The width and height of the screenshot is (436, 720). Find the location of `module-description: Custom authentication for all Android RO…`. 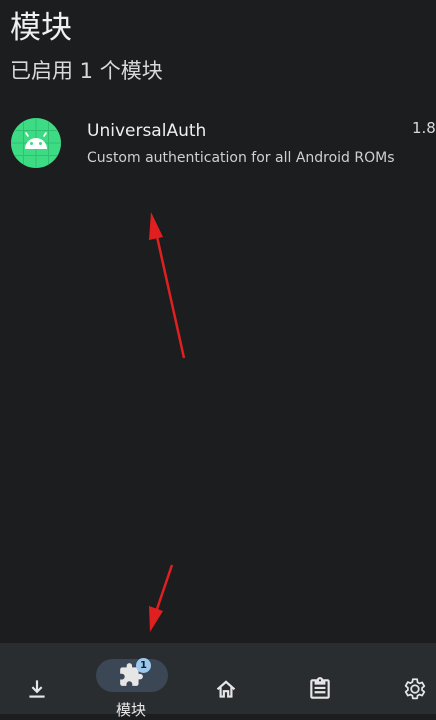

module-description: Custom authentication for all Android RO… is located at coordinates (241, 158).